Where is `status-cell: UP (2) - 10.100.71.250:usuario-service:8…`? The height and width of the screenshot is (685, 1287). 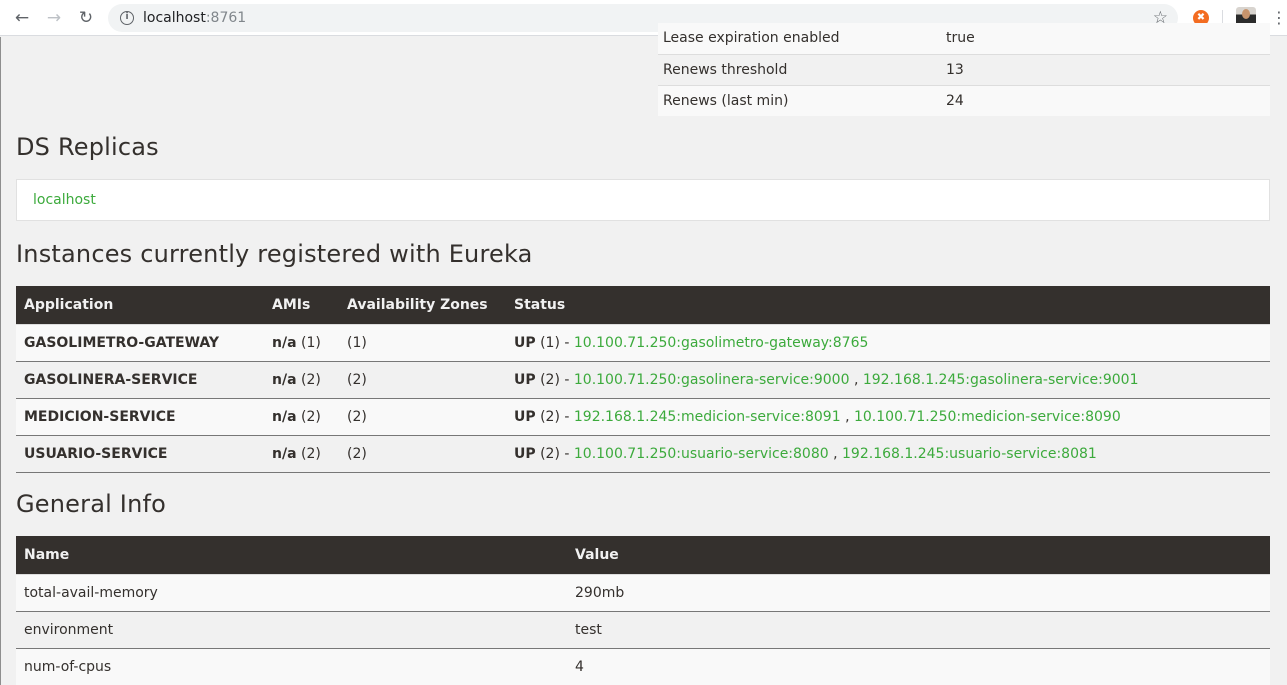
status-cell: UP (2) - 10.100.71.250:usuario-service:8… is located at coordinates (888, 453).